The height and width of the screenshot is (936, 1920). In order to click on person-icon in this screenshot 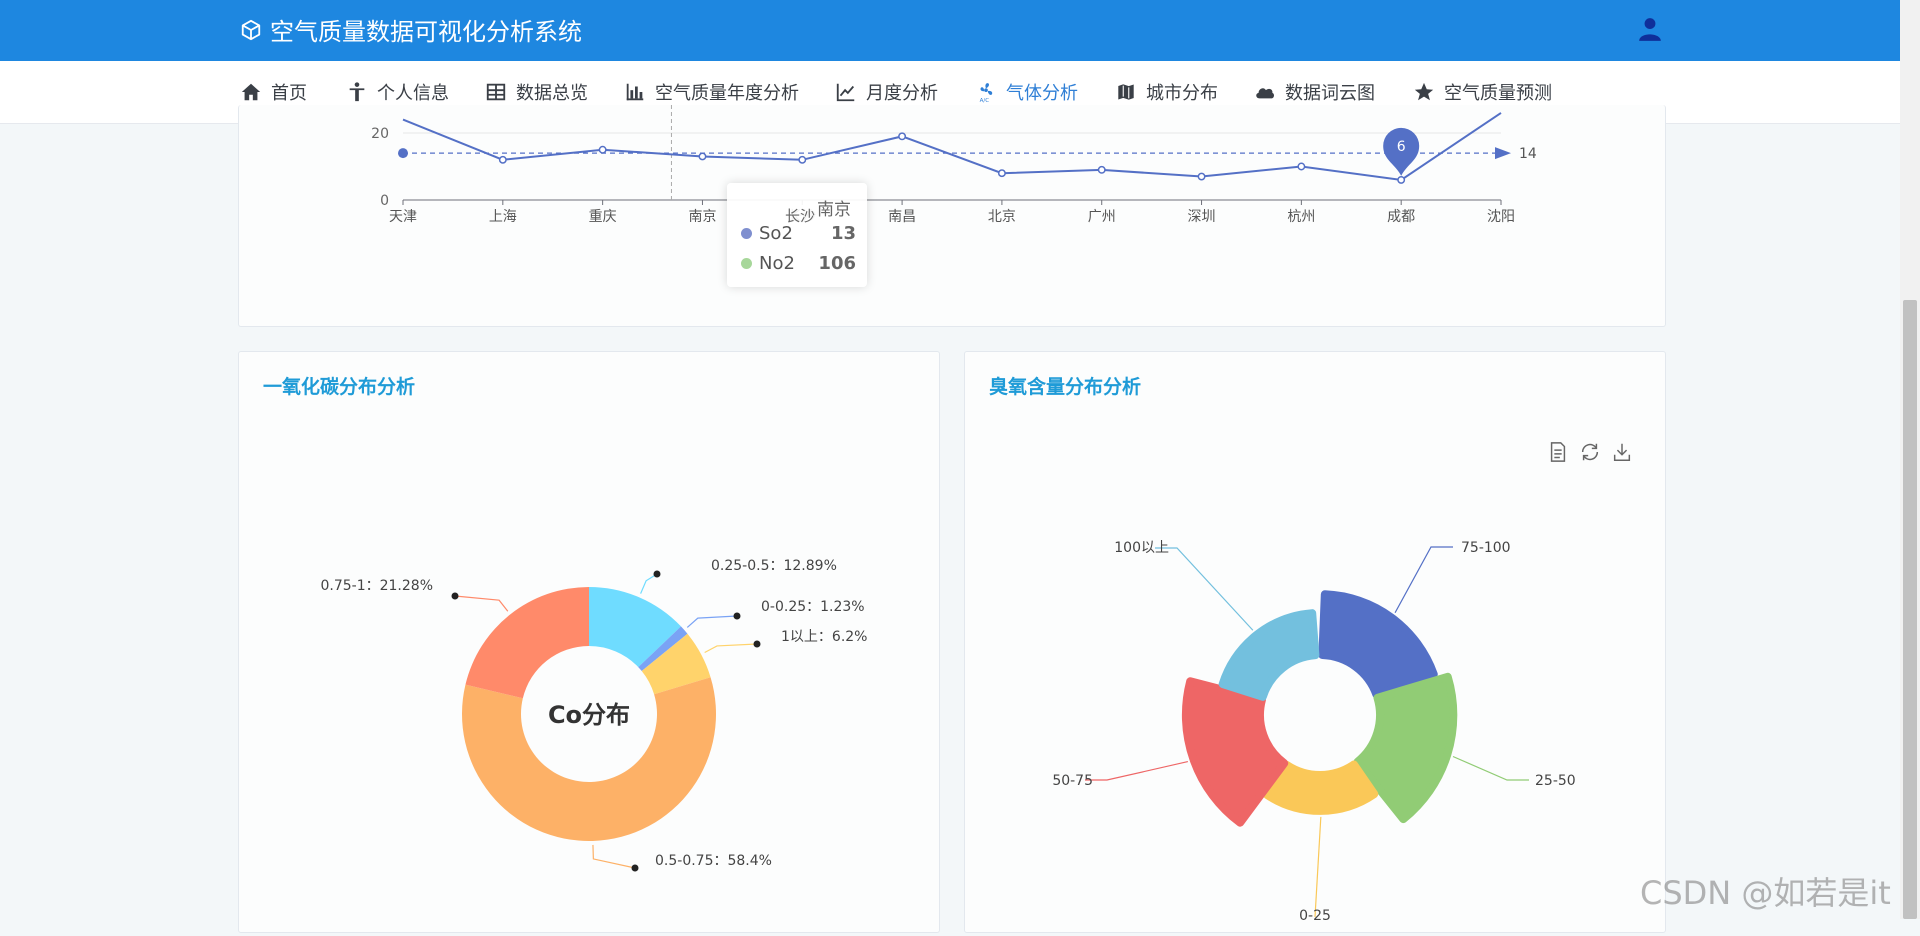, I will do `click(357, 92)`.